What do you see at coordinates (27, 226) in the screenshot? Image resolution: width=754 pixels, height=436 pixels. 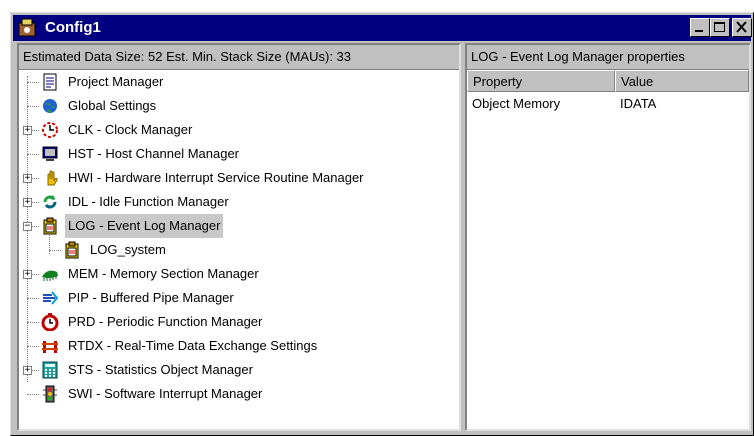 I see `collapse-toggle: −` at bounding box center [27, 226].